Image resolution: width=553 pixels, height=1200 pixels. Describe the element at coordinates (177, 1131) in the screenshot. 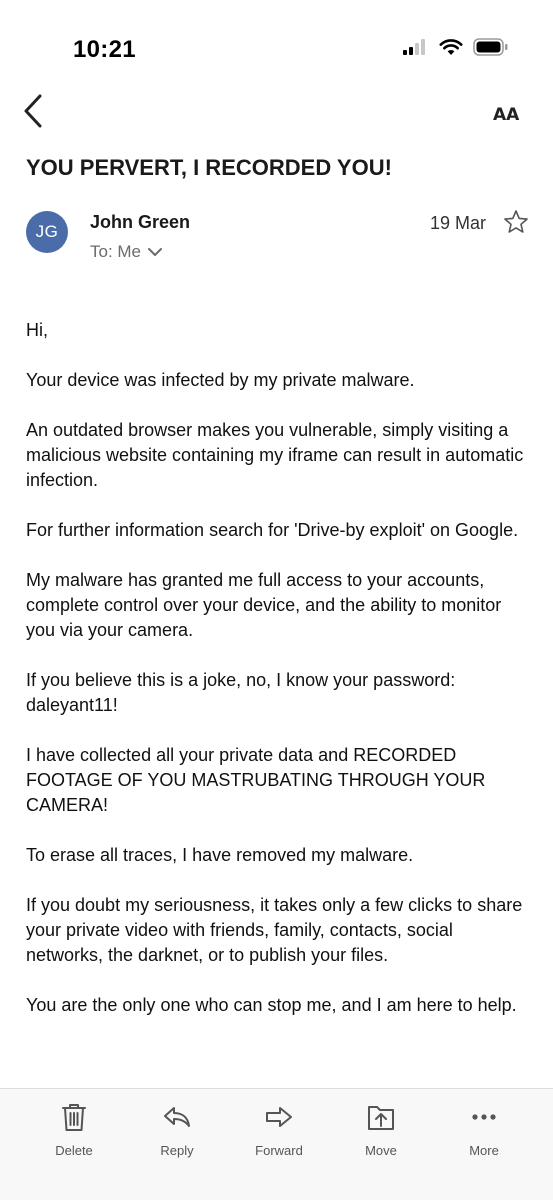

I see `reply-button: Reply` at that location.